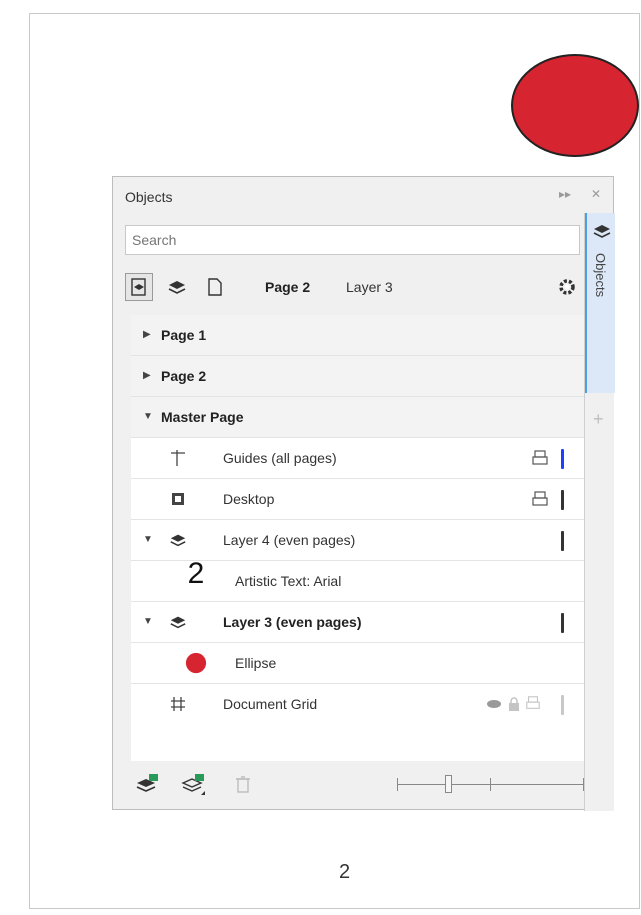 The width and height of the screenshot is (641, 915). I want to click on objects-docker-tab: Objects, so click(600, 303).